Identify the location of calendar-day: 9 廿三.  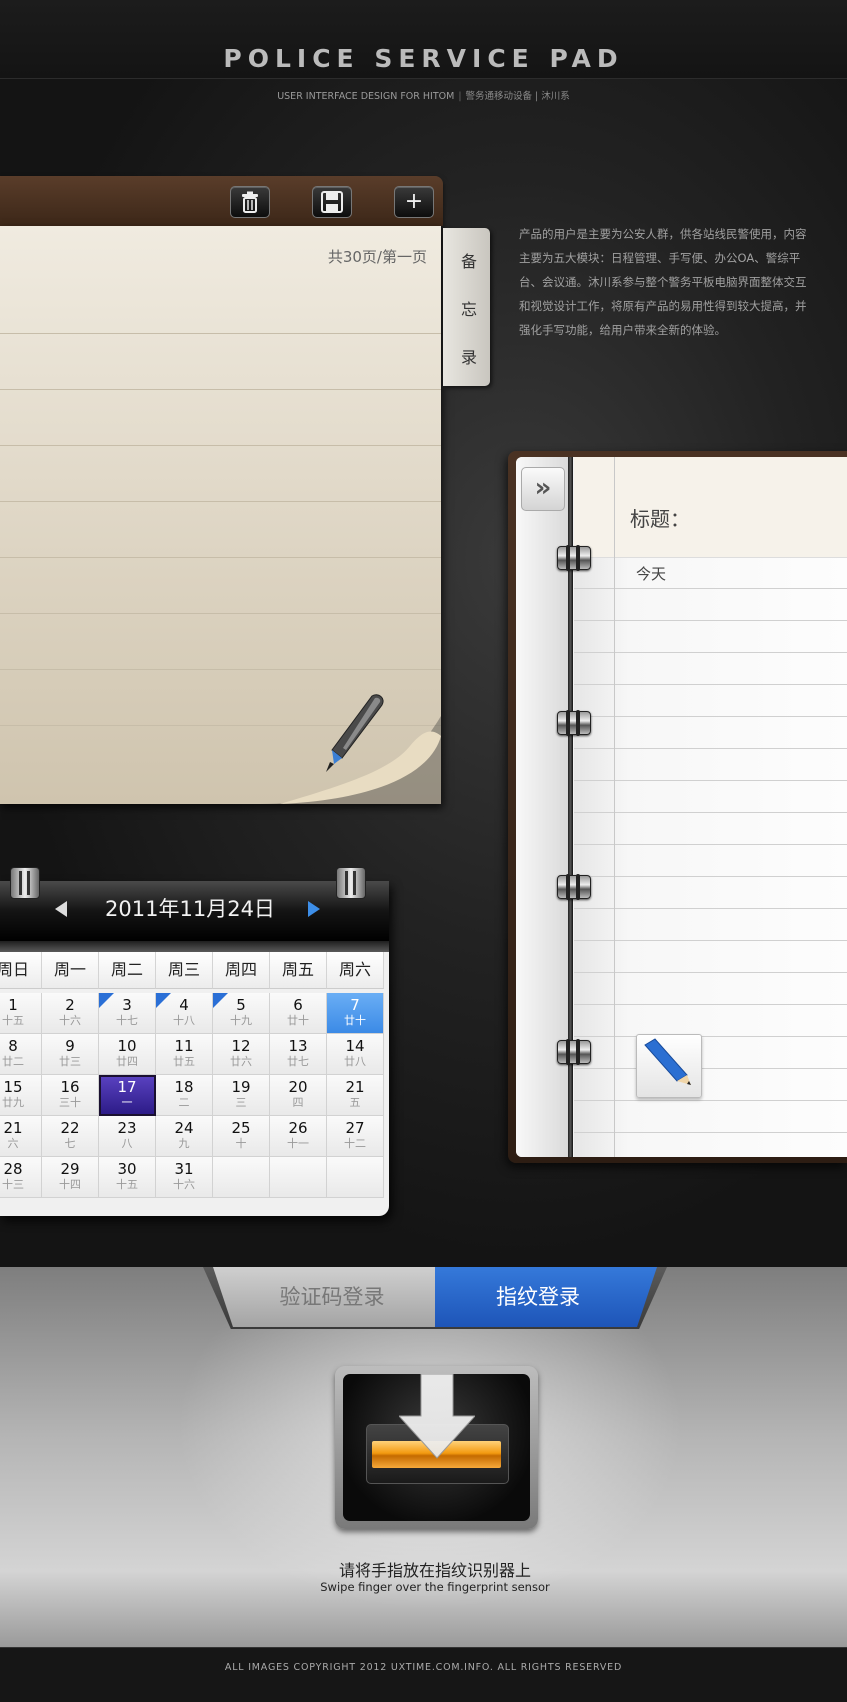
(70, 1054).